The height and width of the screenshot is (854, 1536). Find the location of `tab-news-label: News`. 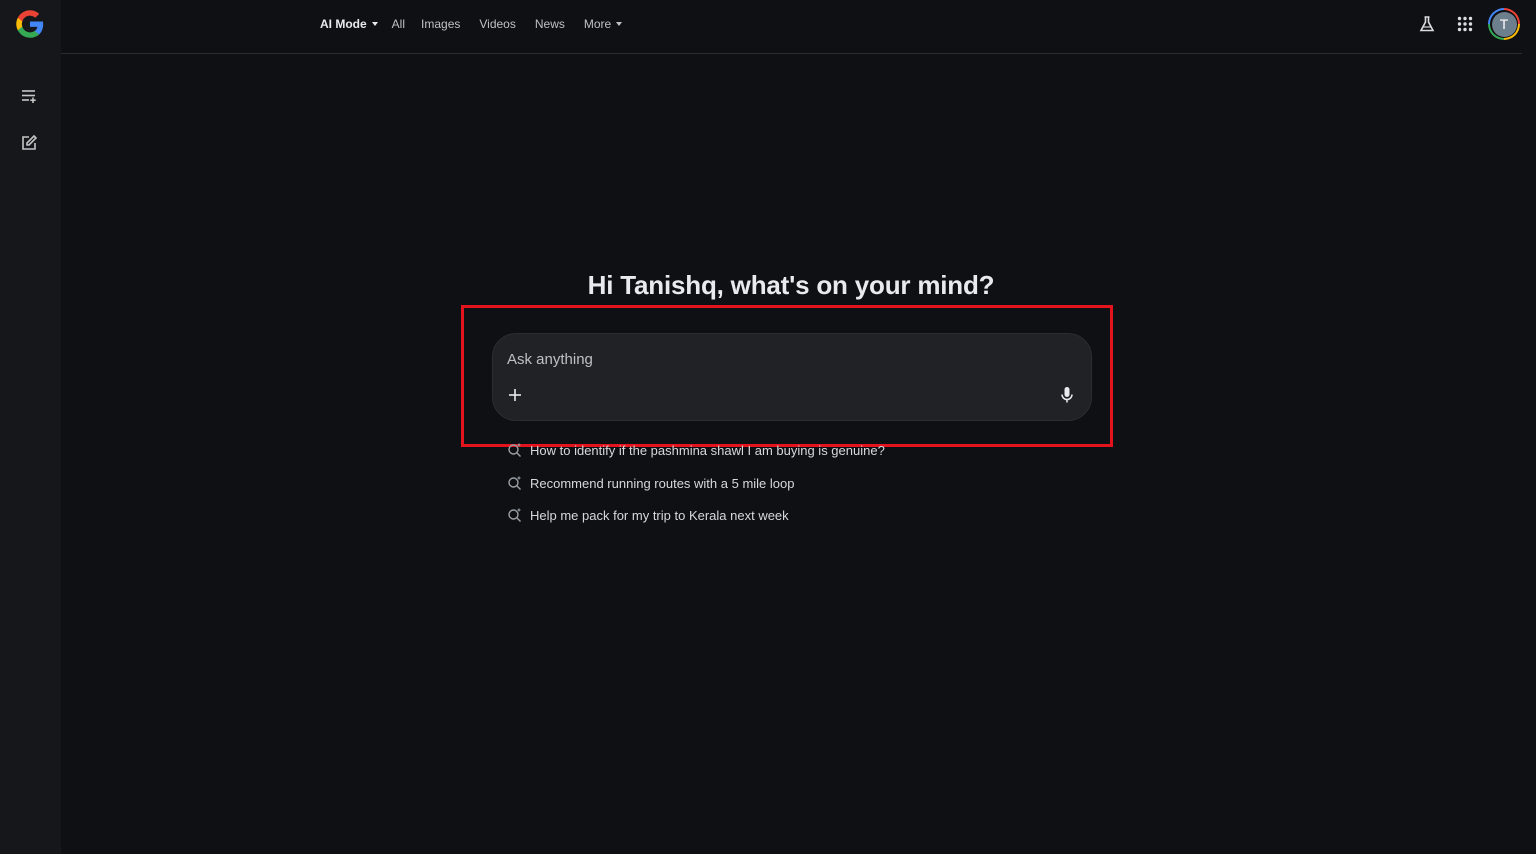

tab-news-label: News is located at coordinates (549, 24).